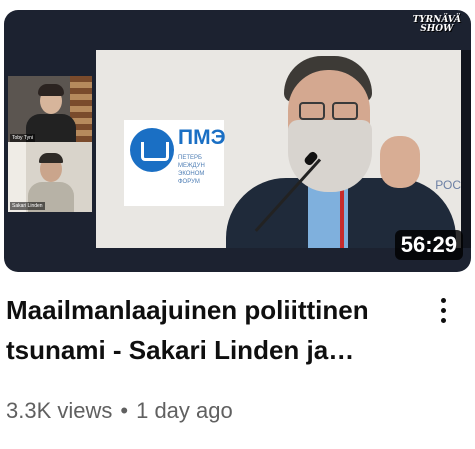  I want to click on glasses-icon, so click(312, 111).